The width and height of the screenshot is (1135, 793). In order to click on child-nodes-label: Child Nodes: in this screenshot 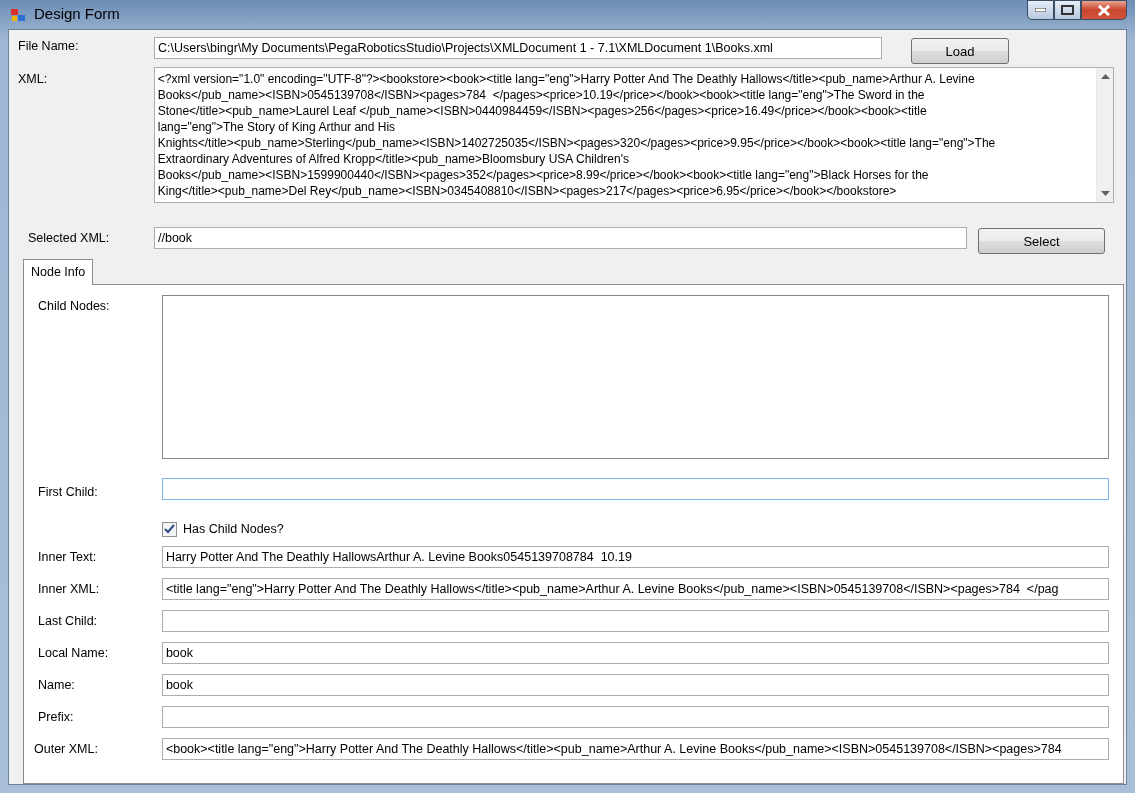, I will do `click(74, 306)`.